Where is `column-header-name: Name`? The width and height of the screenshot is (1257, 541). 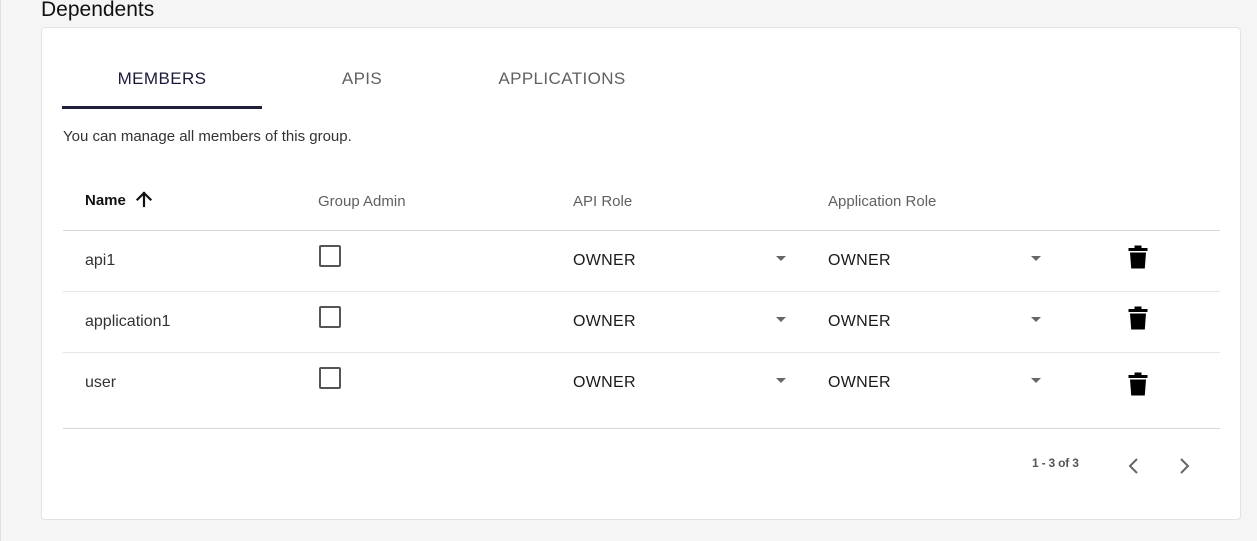
column-header-name: Name is located at coordinates (190, 202).